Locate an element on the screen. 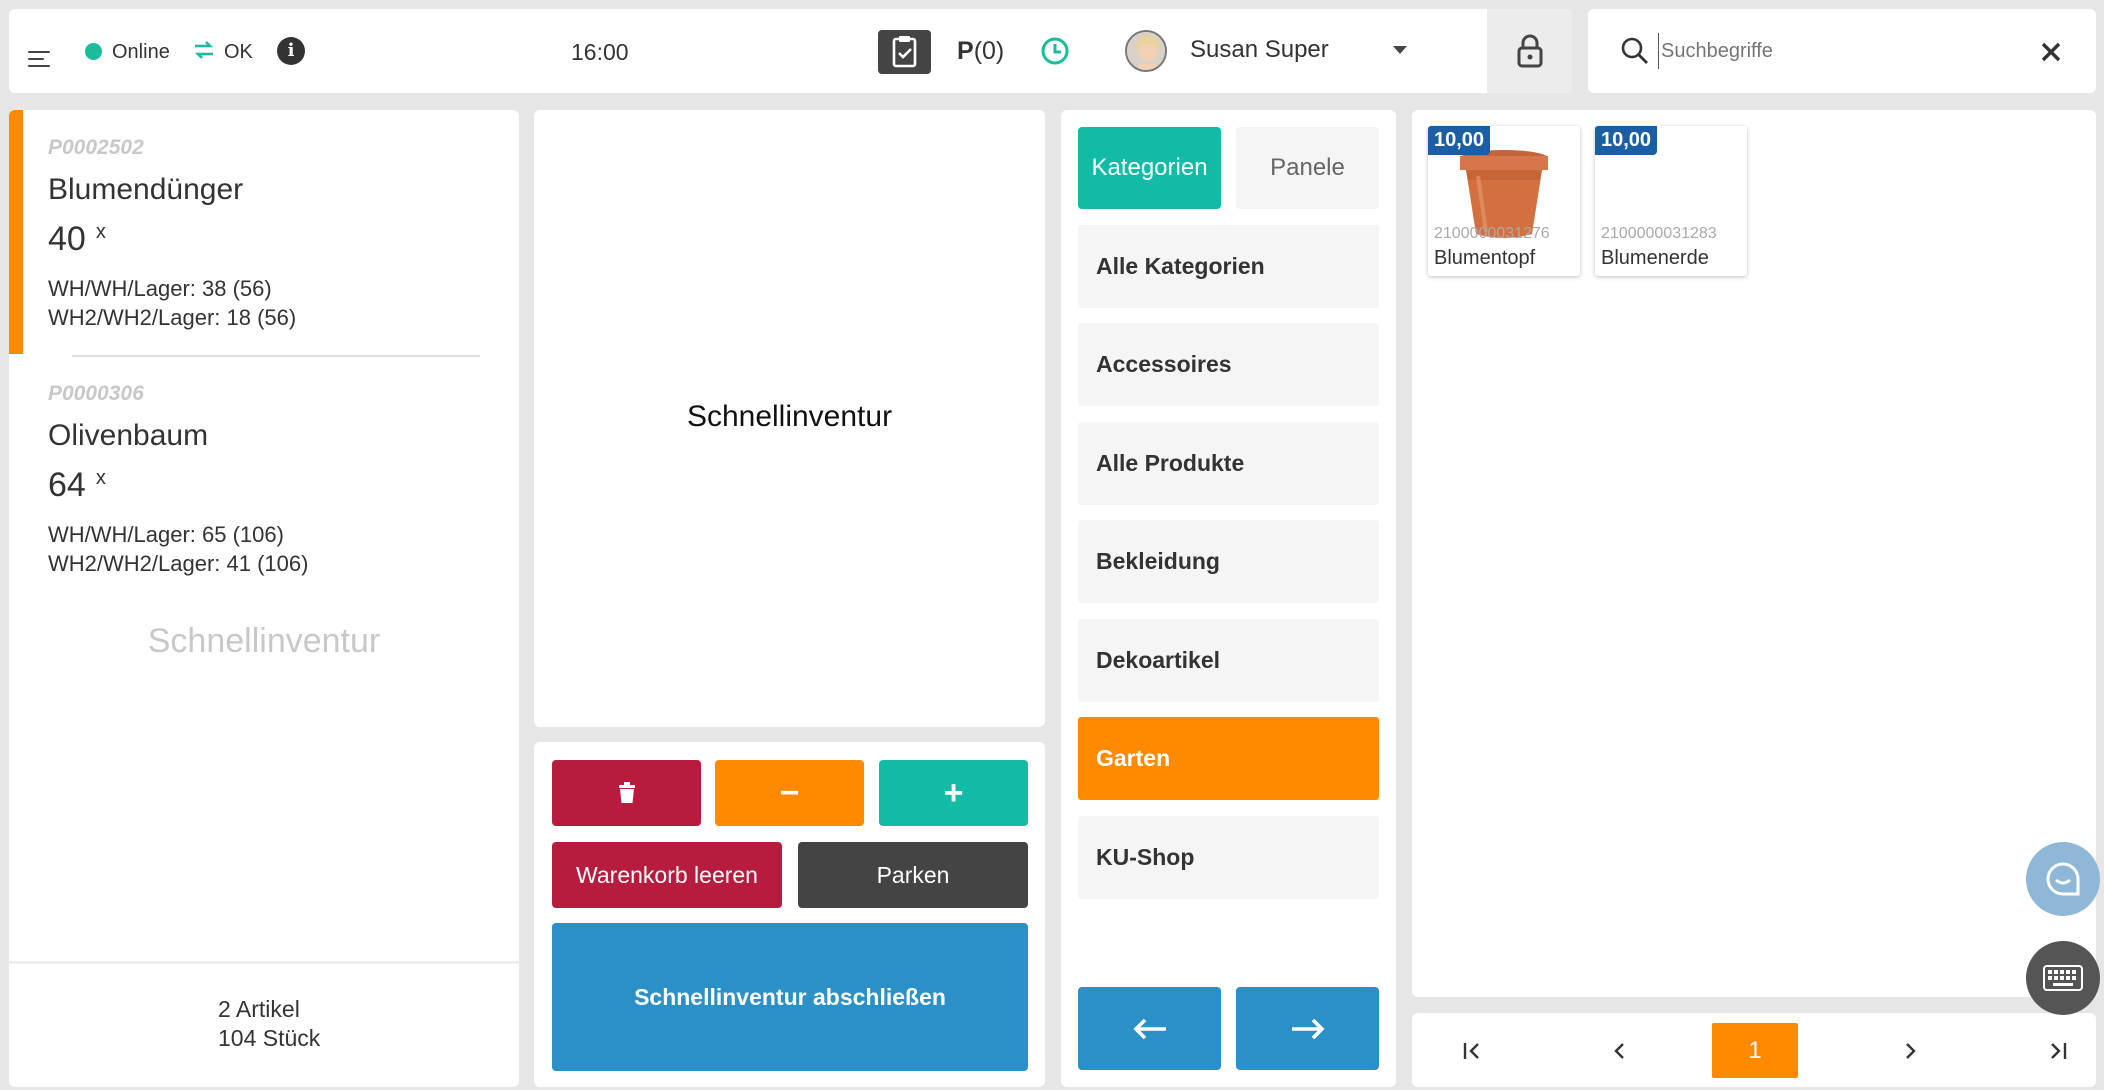 Image resolution: width=2104 pixels, height=1090 pixels. product-ean: 2100000031283 is located at coordinates (1659, 233).